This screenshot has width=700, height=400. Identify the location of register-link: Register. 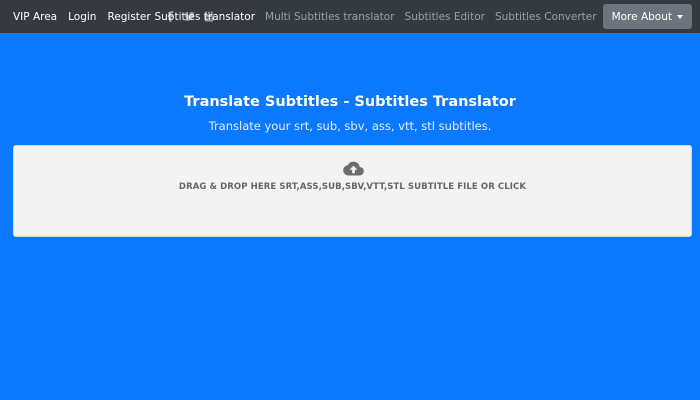
(128, 17).